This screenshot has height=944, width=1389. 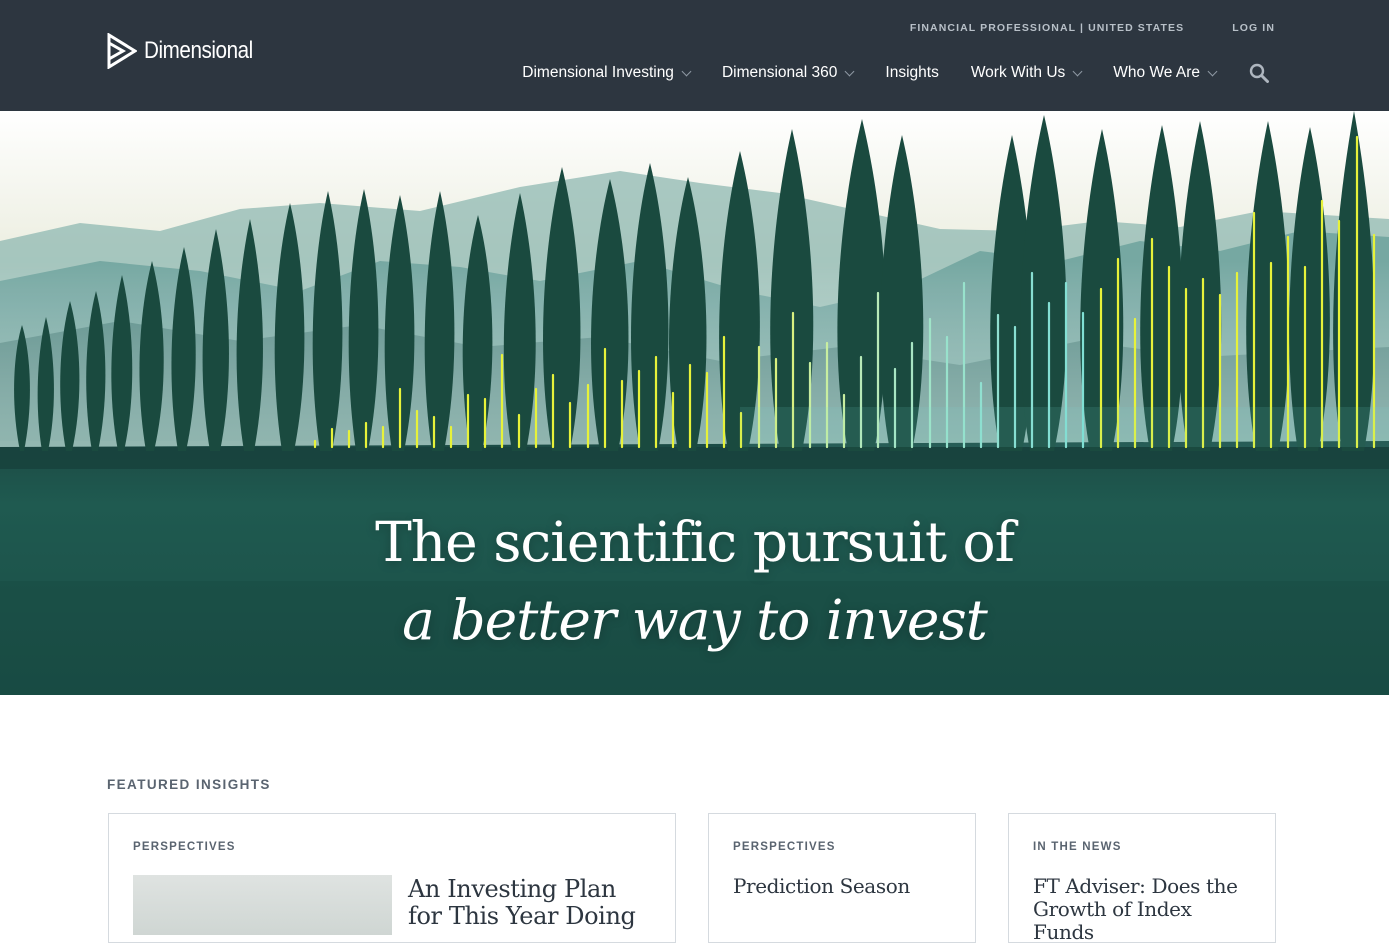 What do you see at coordinates (122, 51) in the screenshot?
I see `dimensional-logo-icon` at bounding box center [122, 51].